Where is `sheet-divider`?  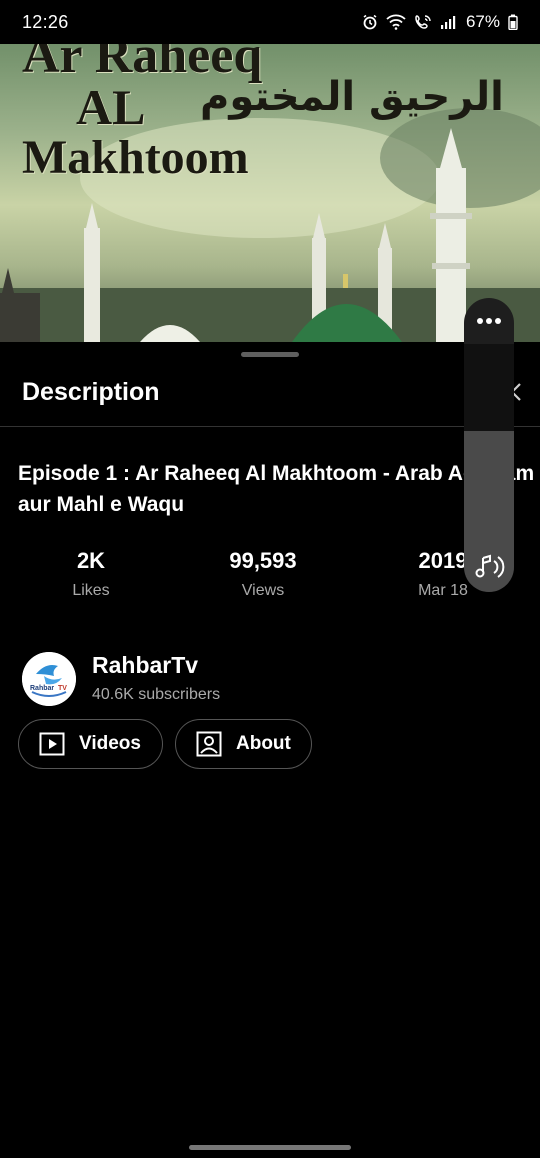 sheet-divider is located at coordinates (270, 426).